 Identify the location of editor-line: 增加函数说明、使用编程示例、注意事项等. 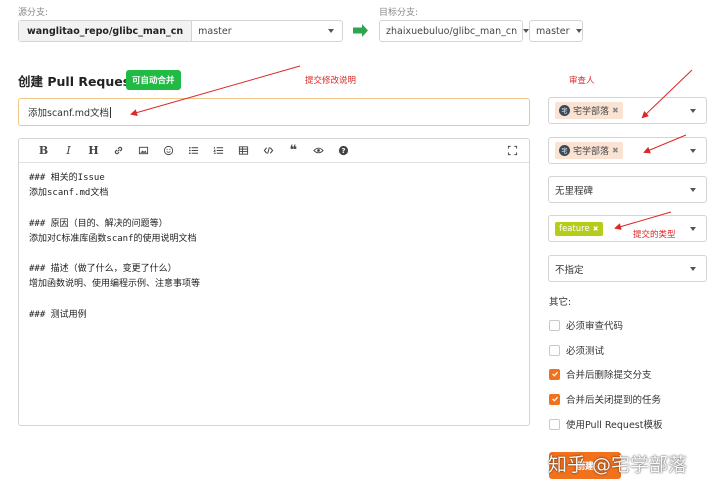
(115, 284).